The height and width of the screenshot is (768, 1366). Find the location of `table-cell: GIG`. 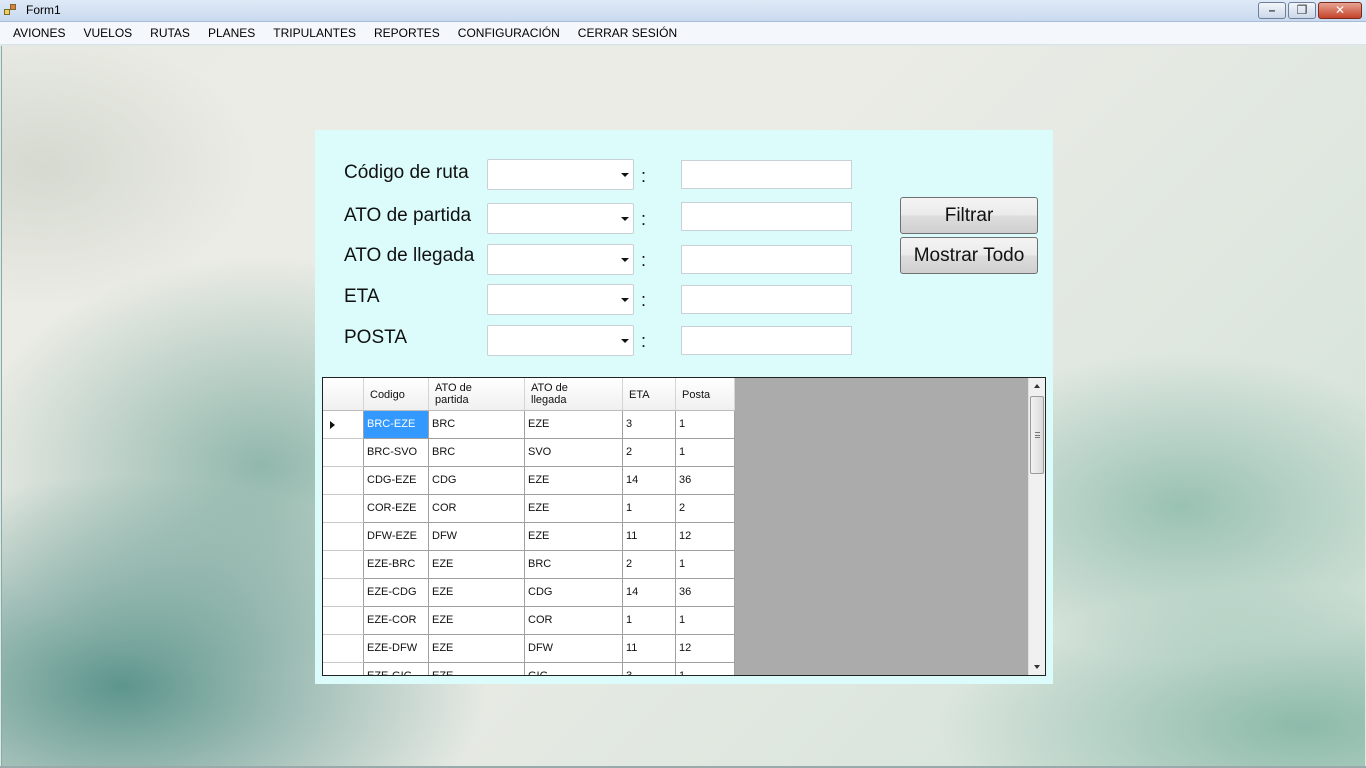

table-cell: GIG is located at coordinates (574, 669).